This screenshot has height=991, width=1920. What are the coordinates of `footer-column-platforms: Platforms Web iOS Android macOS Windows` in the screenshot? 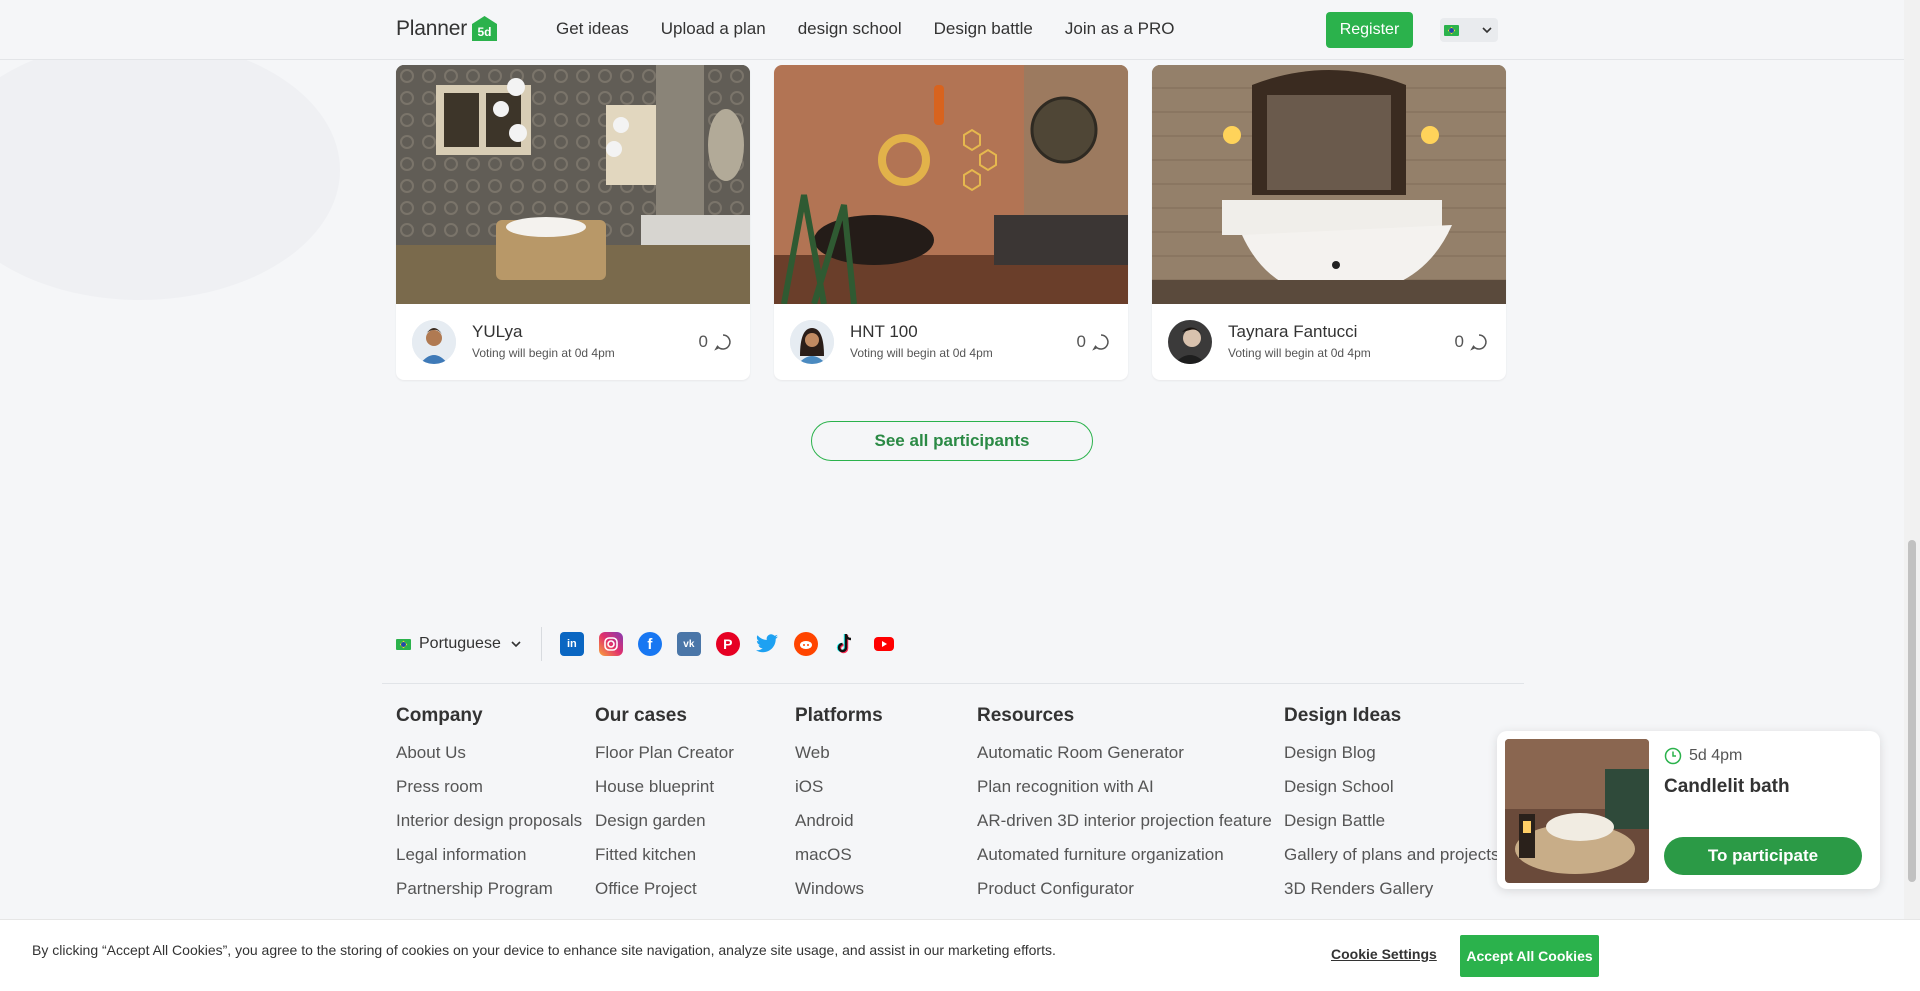 It's located at (839, 809).